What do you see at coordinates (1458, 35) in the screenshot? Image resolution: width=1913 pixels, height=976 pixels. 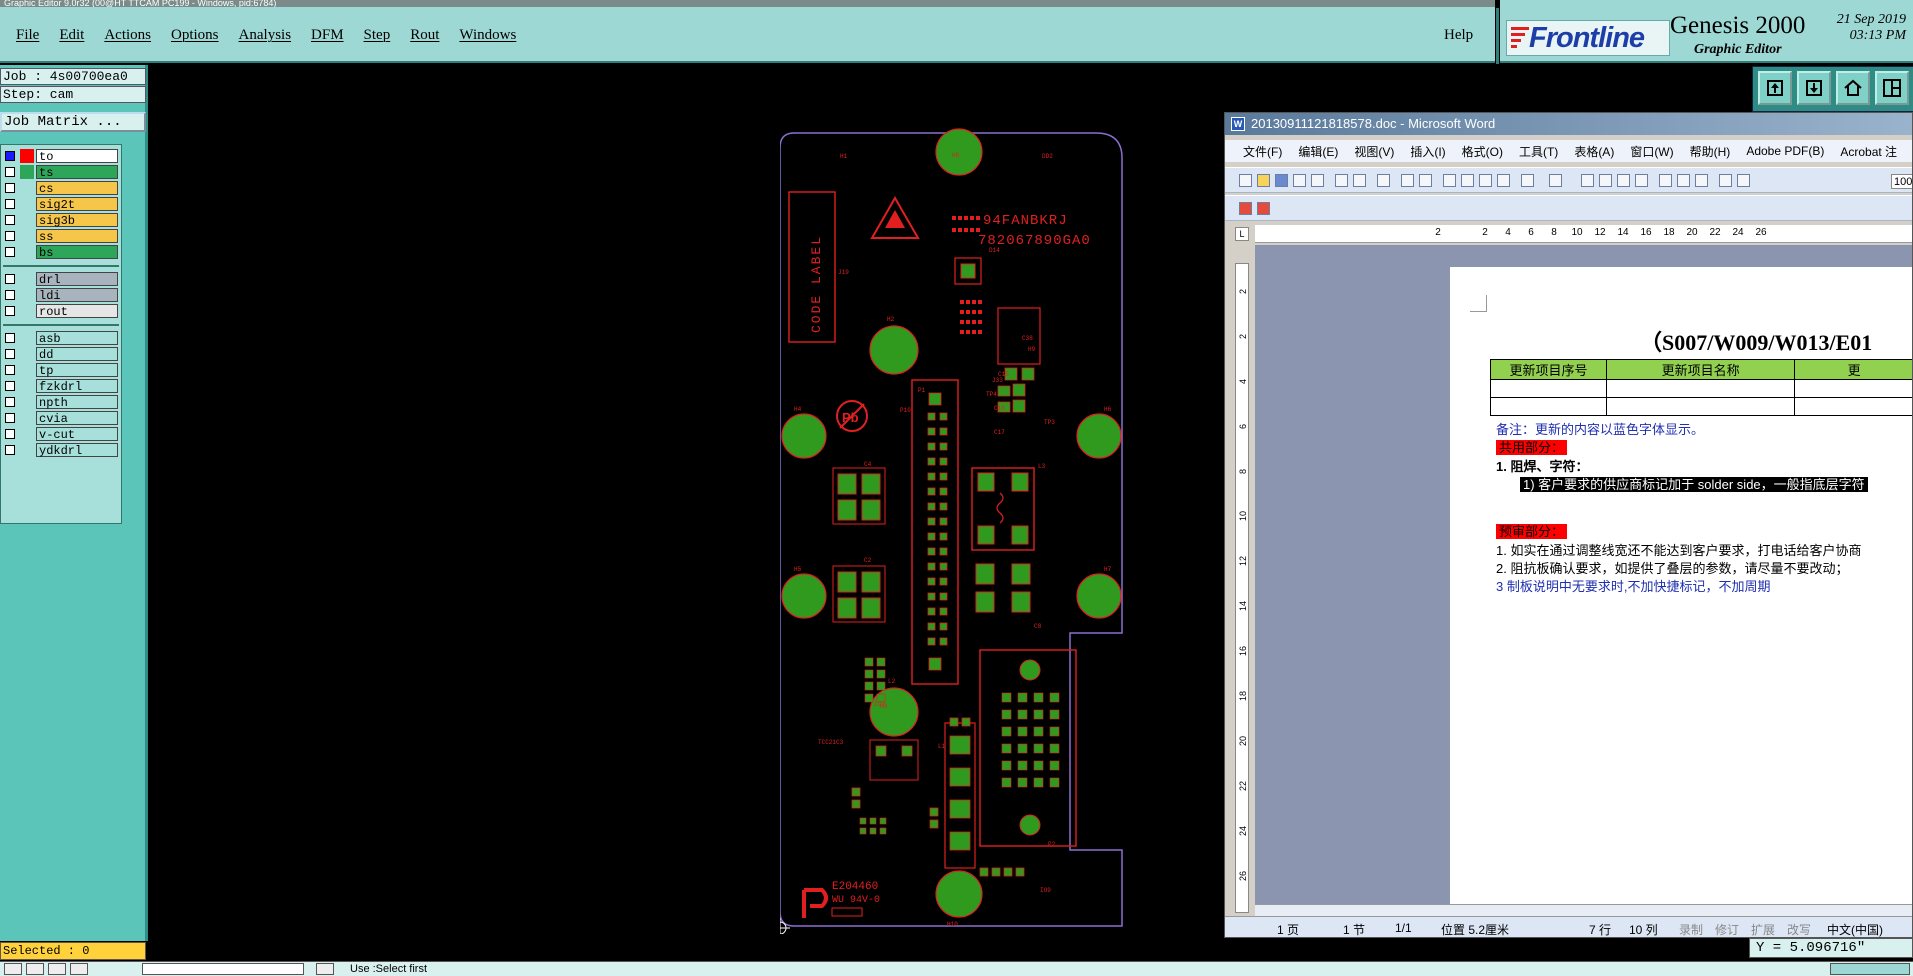 I see `menu-help: Help` at bounding box center [1458, 35].